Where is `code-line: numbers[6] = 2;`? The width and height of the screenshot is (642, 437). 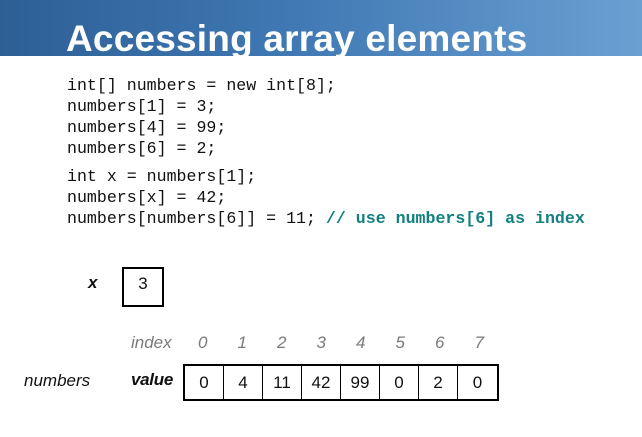 code-line: numbers[6] = 2; is located at coordinates (142, 148).